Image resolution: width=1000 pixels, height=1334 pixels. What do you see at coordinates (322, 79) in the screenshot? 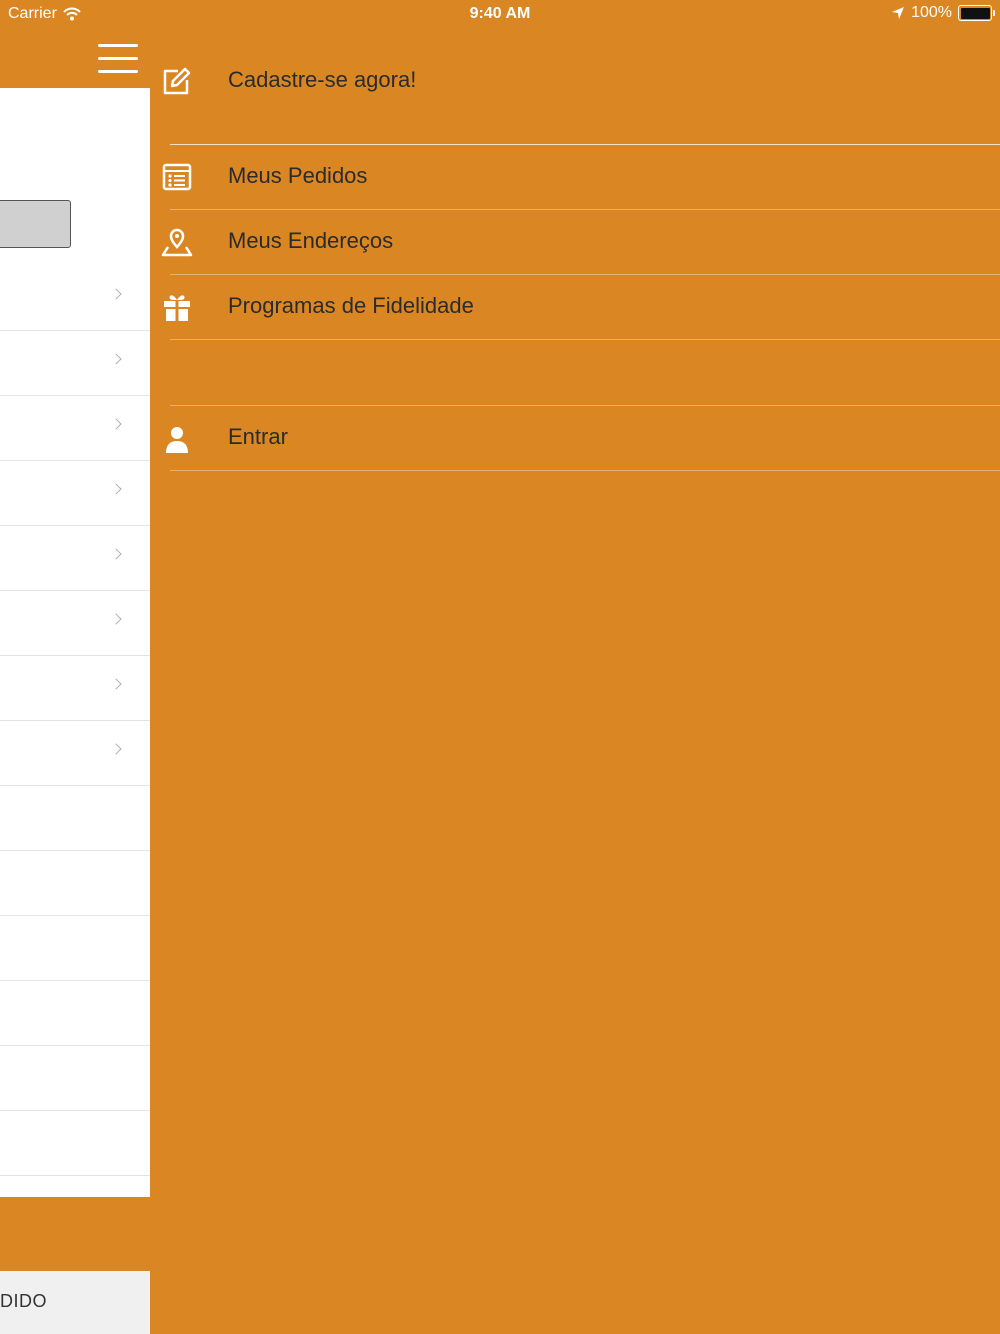
I see `register-label: Cadastre-se agora!` at bounding box center [322, 79].